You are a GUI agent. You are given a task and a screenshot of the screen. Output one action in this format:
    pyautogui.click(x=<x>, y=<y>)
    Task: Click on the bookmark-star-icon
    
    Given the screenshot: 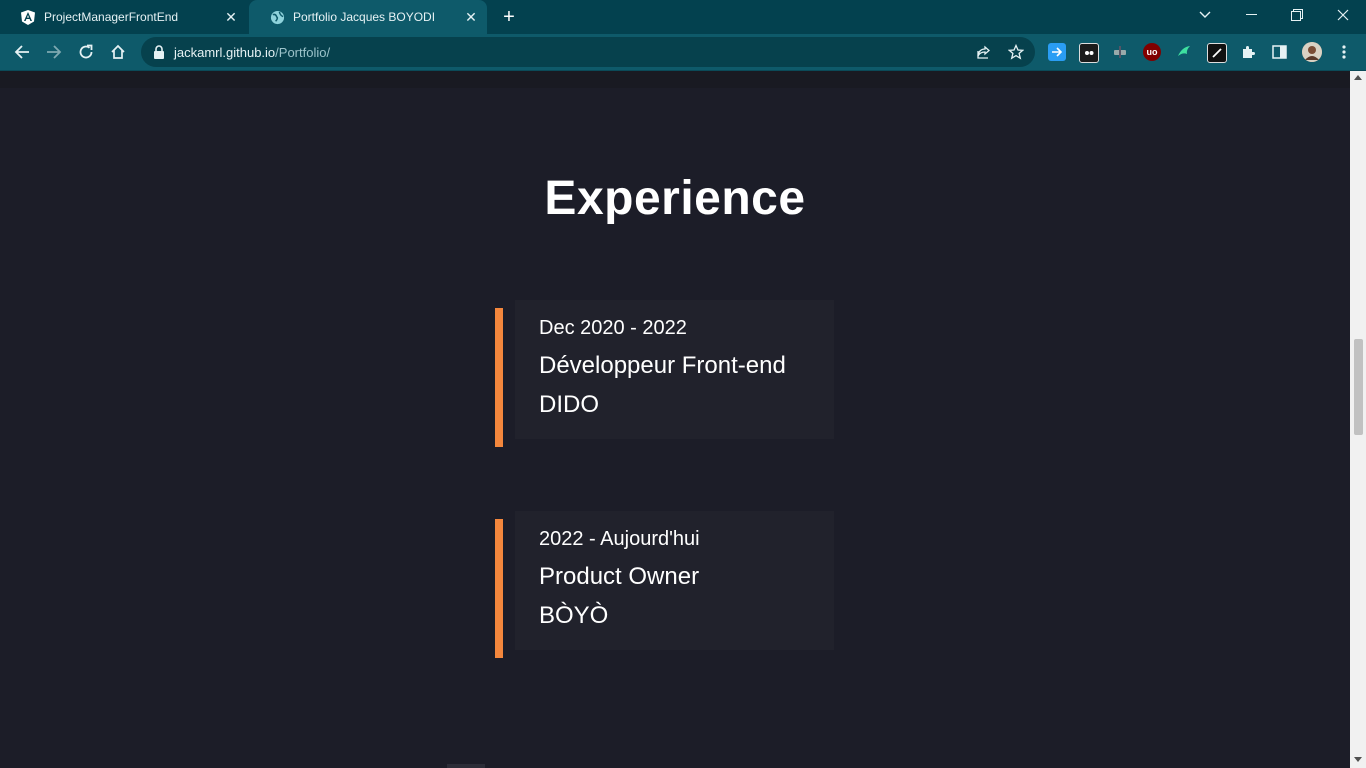 What is the action you would take?
    pyautogui.click(x=1016, y=52)
    